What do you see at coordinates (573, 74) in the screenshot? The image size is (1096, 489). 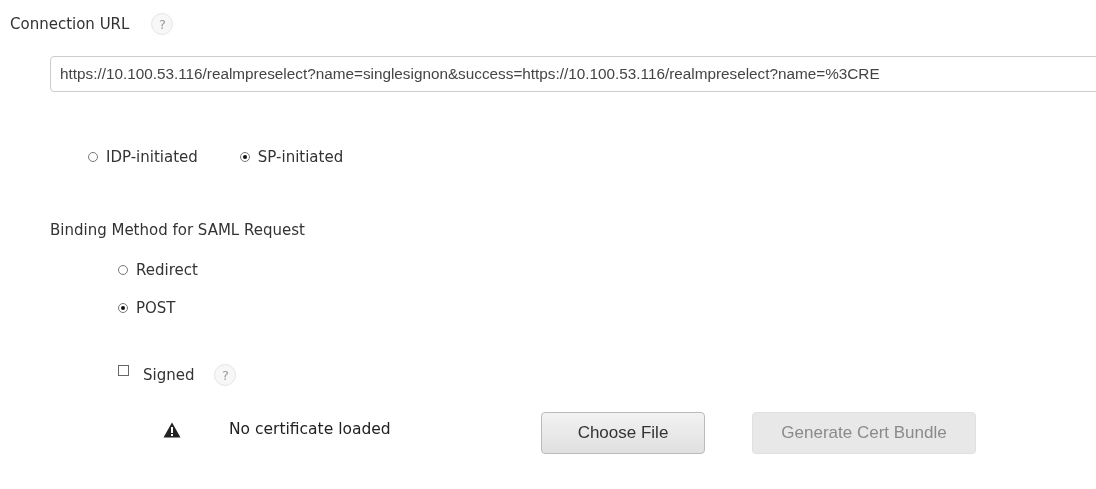 I see `url-field: https://10.100.53.116/realmpreselect?name=singlesignon&success=https://10.100.53.116/realmpreselect?name=%3CRE` at bounding box center [573, 74].